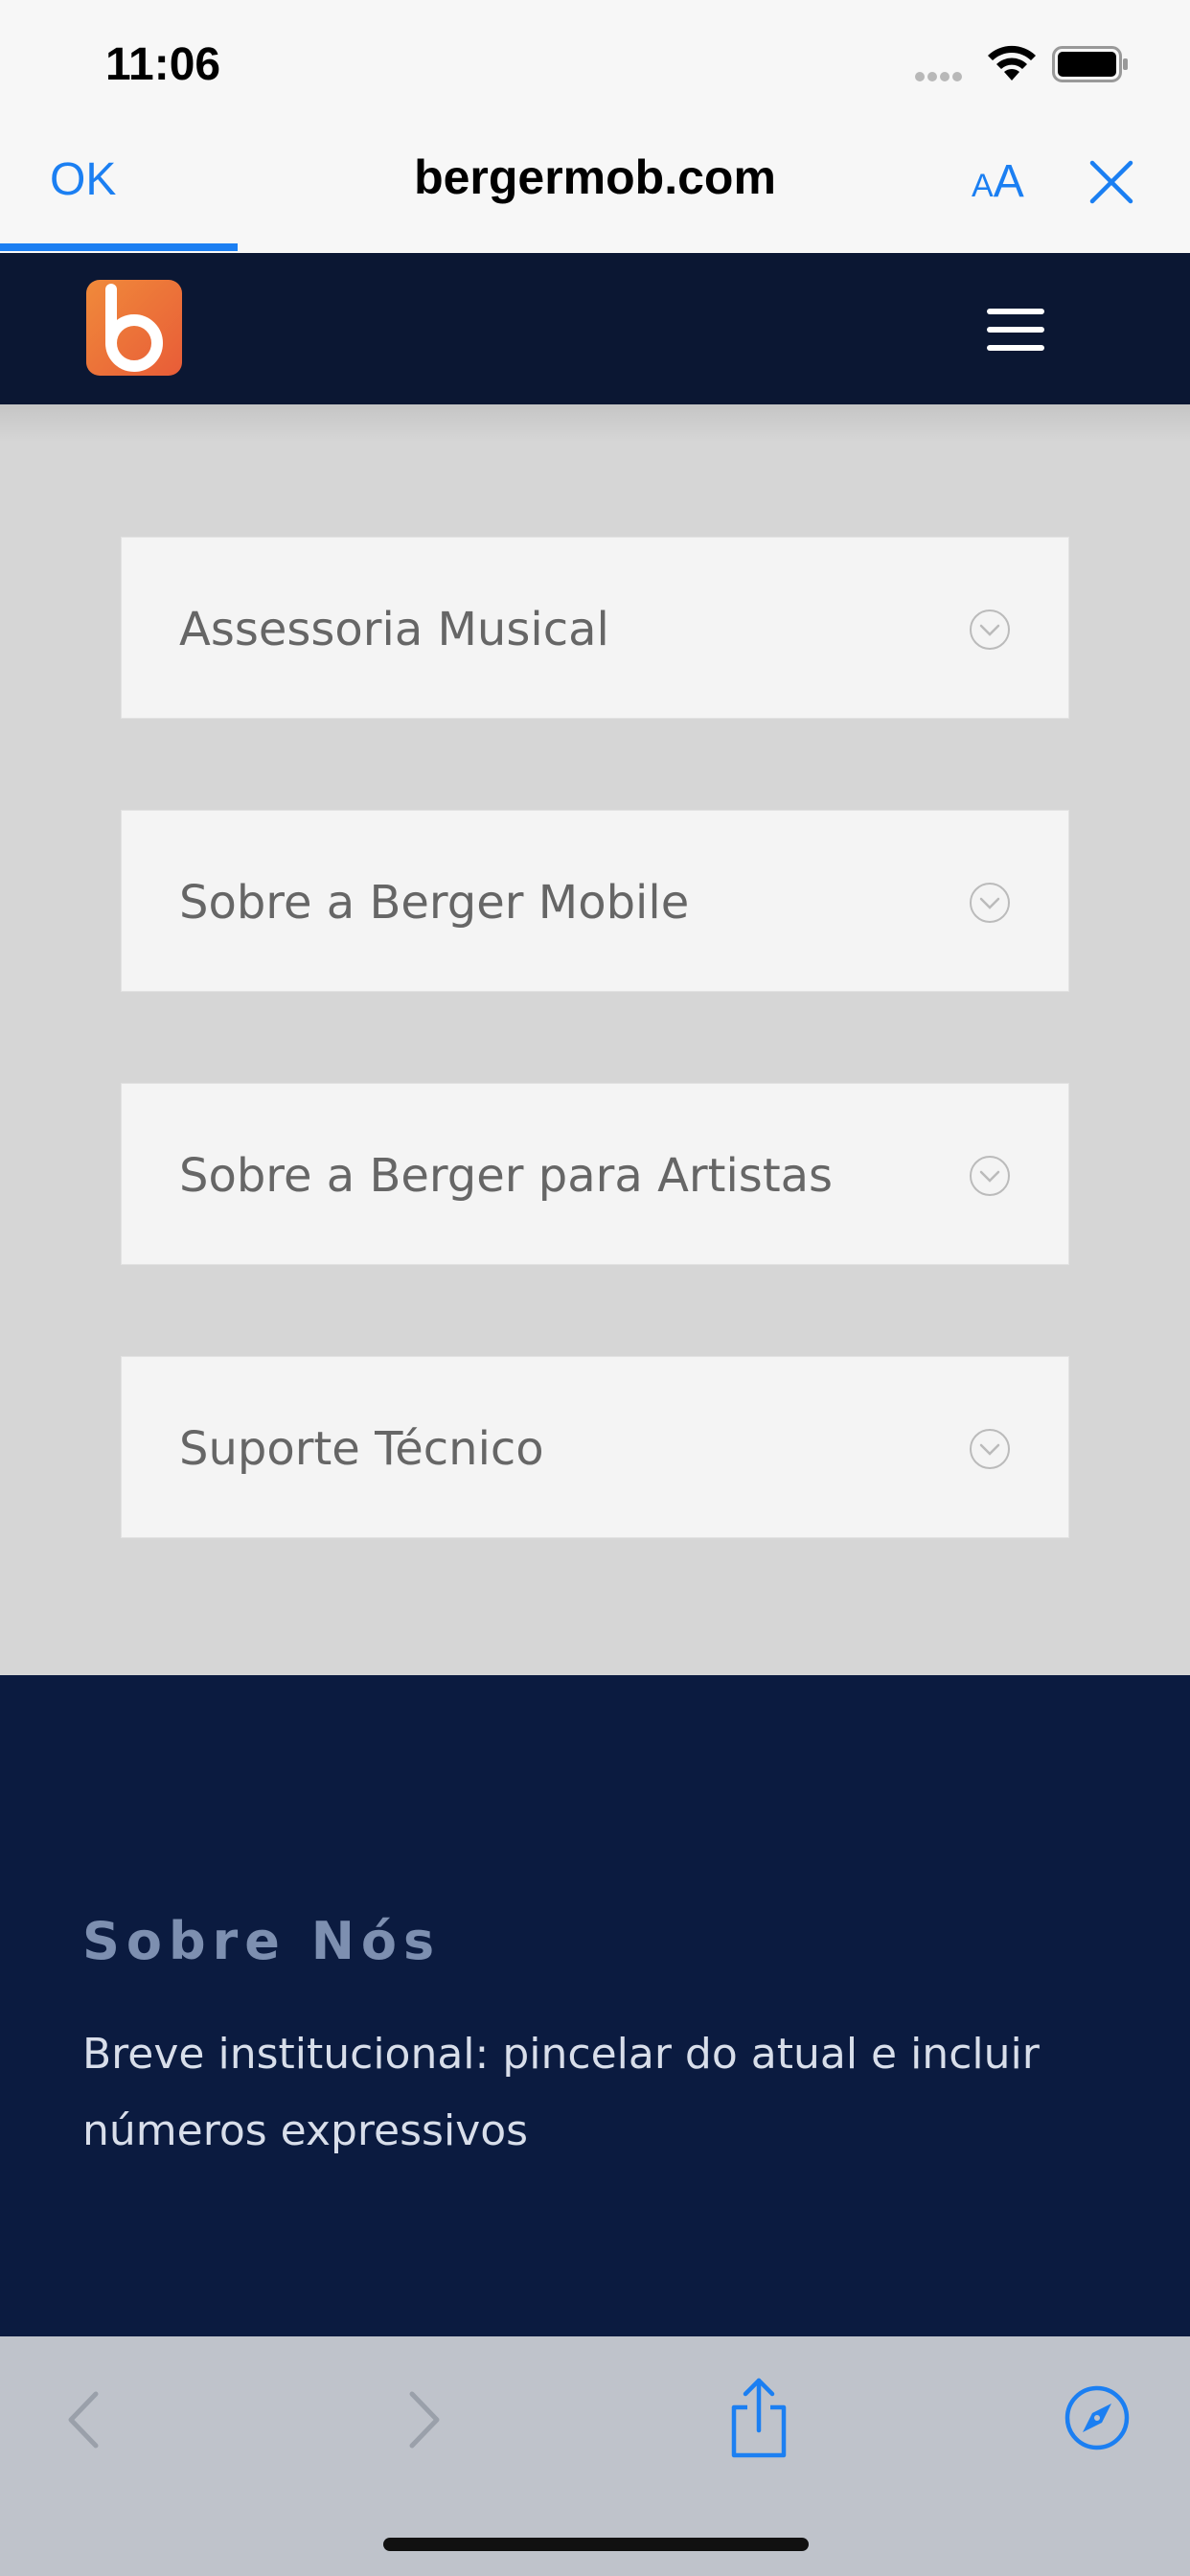  I want to click on back-arrow-icon, so click(83, 2419).